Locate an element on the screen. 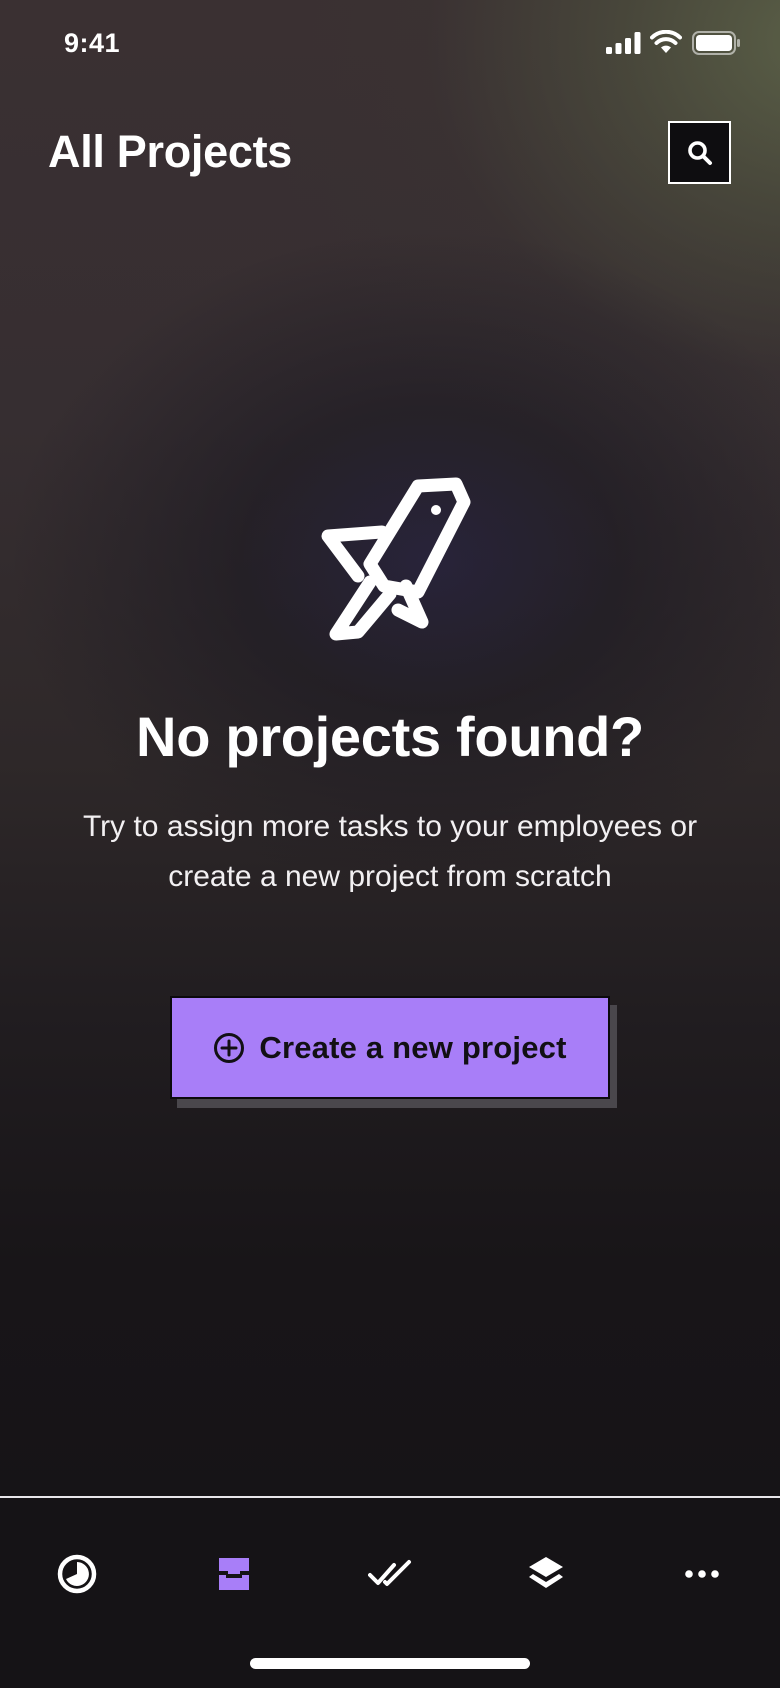 The image size is (780, 1688). rocket-icon is located at coordinates (396, 559).